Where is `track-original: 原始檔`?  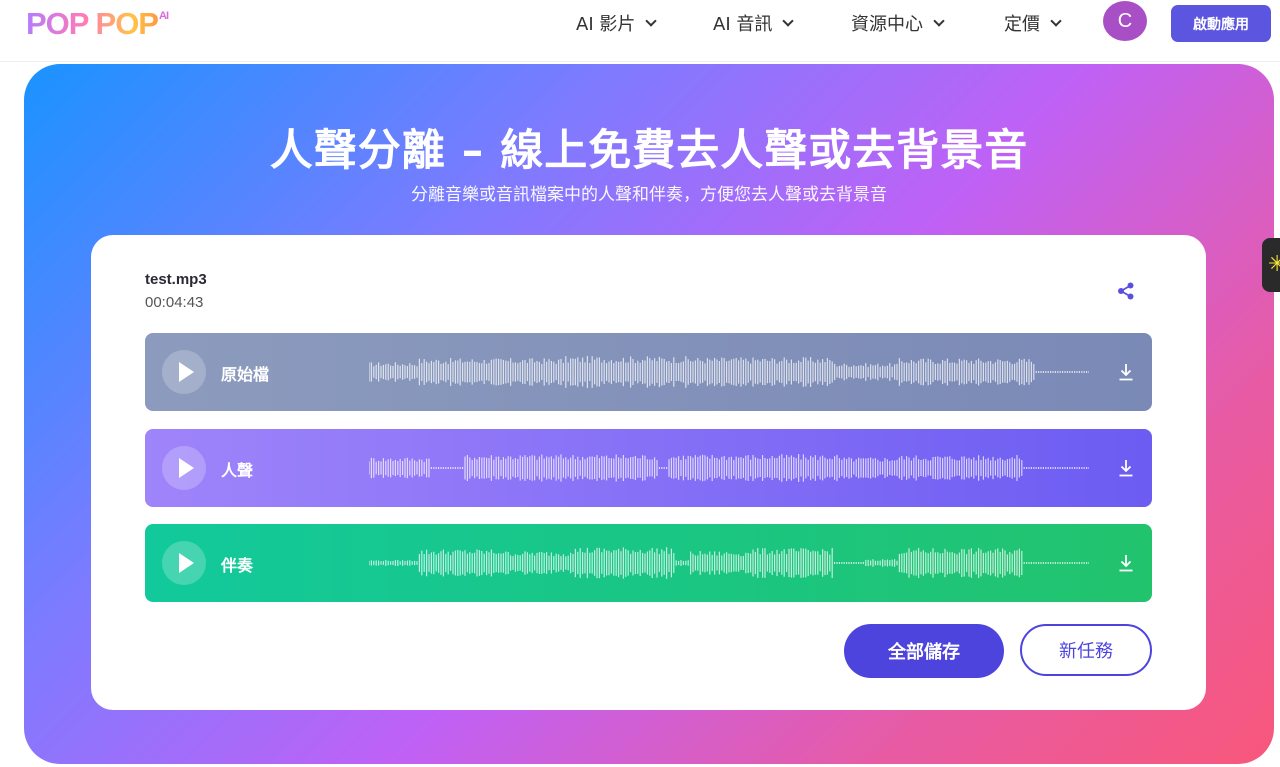 track-original: 原始檔 is located at coordinates (648, 372).